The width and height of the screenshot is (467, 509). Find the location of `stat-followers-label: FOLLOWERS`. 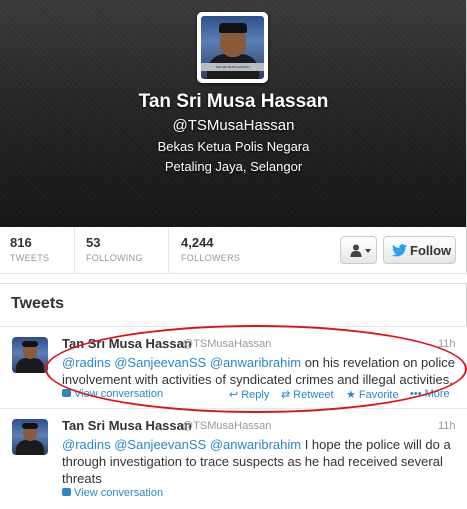

stat-followers-label: FOLLOWERS is located at coordinates (211, 258).